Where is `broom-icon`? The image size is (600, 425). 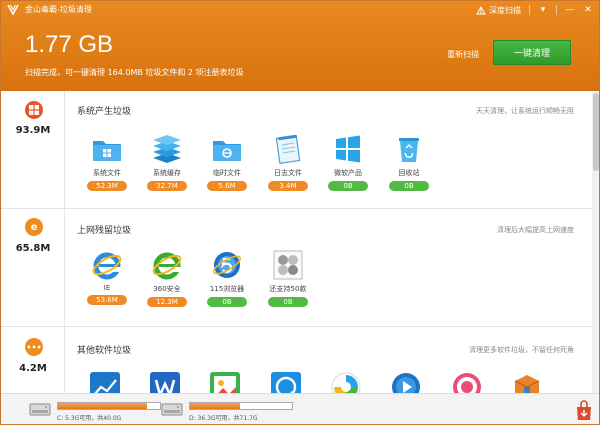
broom-icon is located at coordinates (481, 9).